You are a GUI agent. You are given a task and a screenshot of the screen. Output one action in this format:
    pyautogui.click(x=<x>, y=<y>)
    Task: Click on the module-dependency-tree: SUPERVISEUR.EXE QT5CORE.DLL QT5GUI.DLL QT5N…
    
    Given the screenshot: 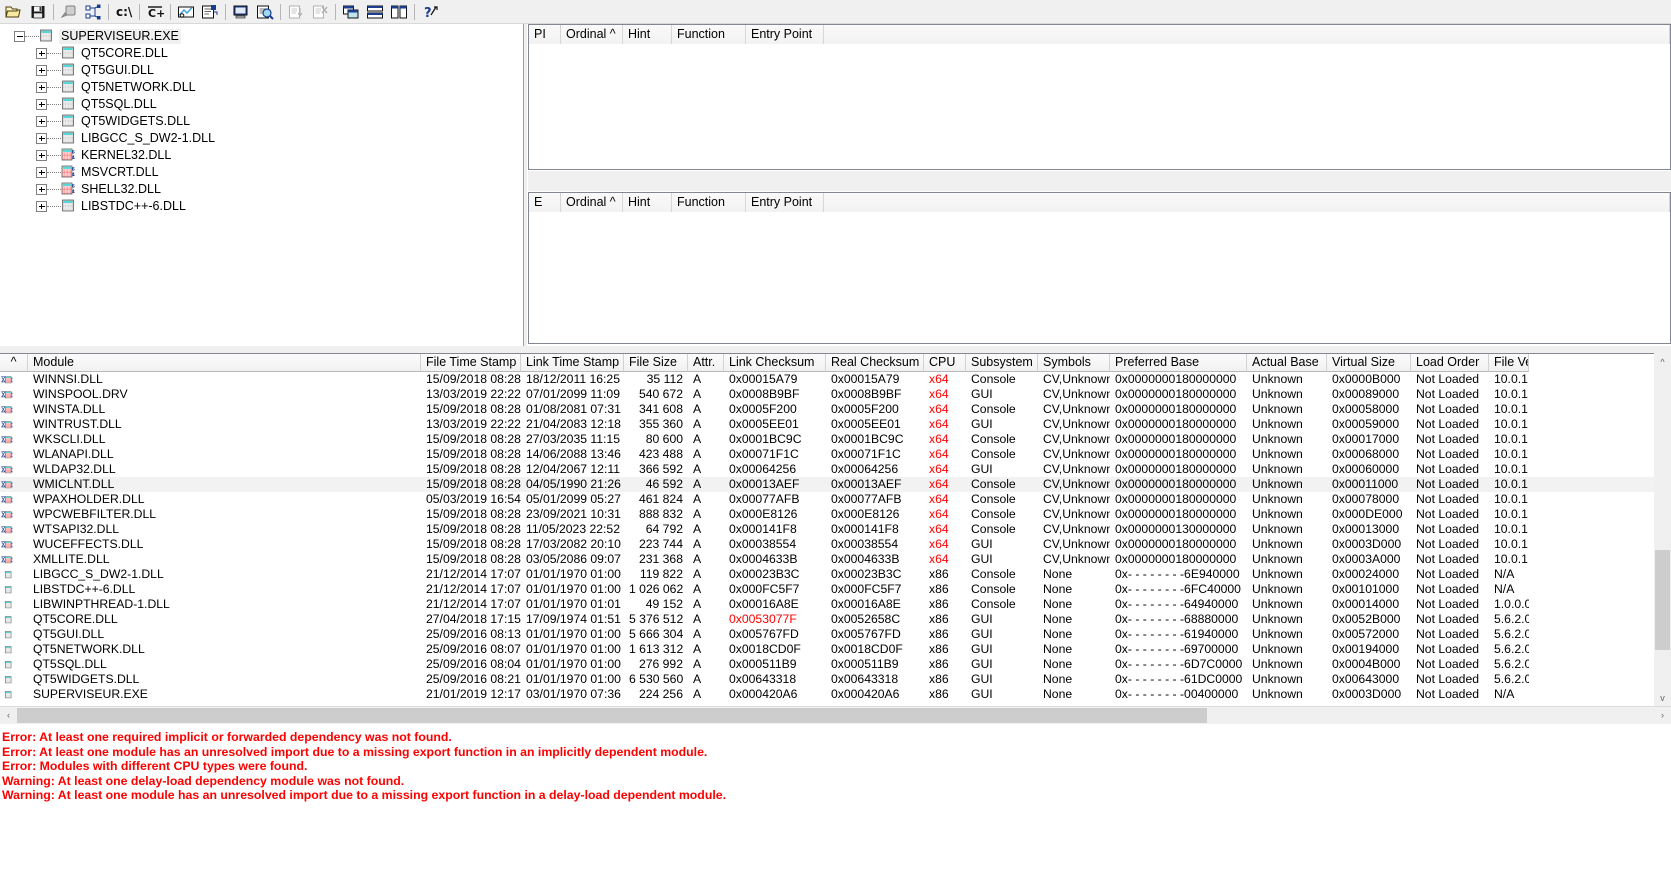 What is the action you would take?
    pyautogui.click(x=262, y=185)
    